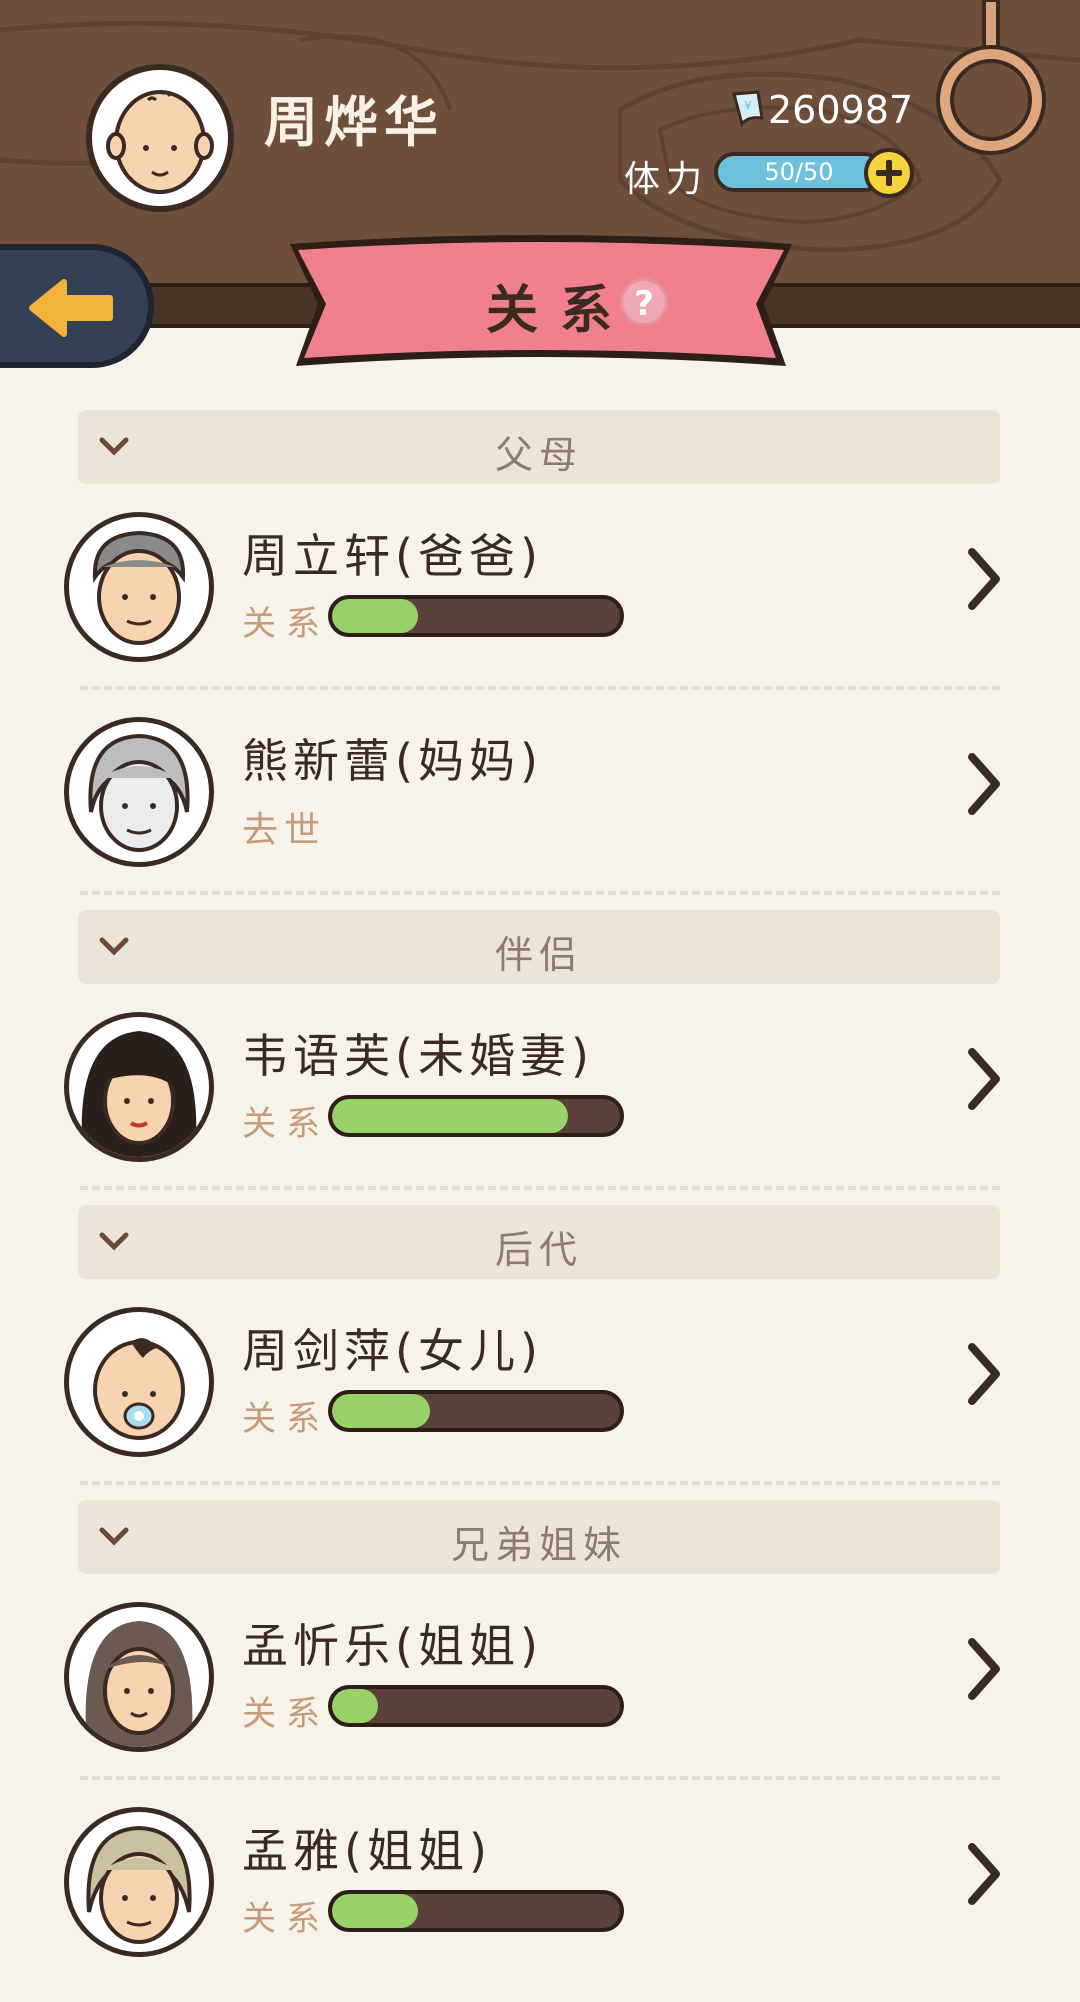 This screenshot has width=1080, height=2002. What do you see at coordinates (139, 1684) in the screenshot?
I see `woman-long-hair-face-icon` at bounding box center [139, 1684].